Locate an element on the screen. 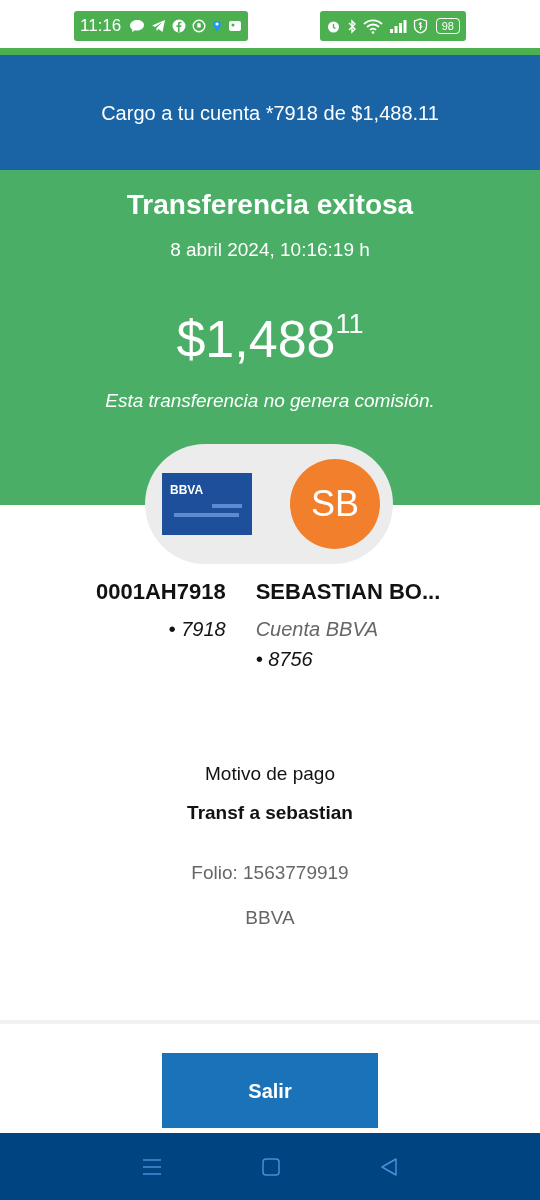  signal-icon is located at coordinates (397, 26).